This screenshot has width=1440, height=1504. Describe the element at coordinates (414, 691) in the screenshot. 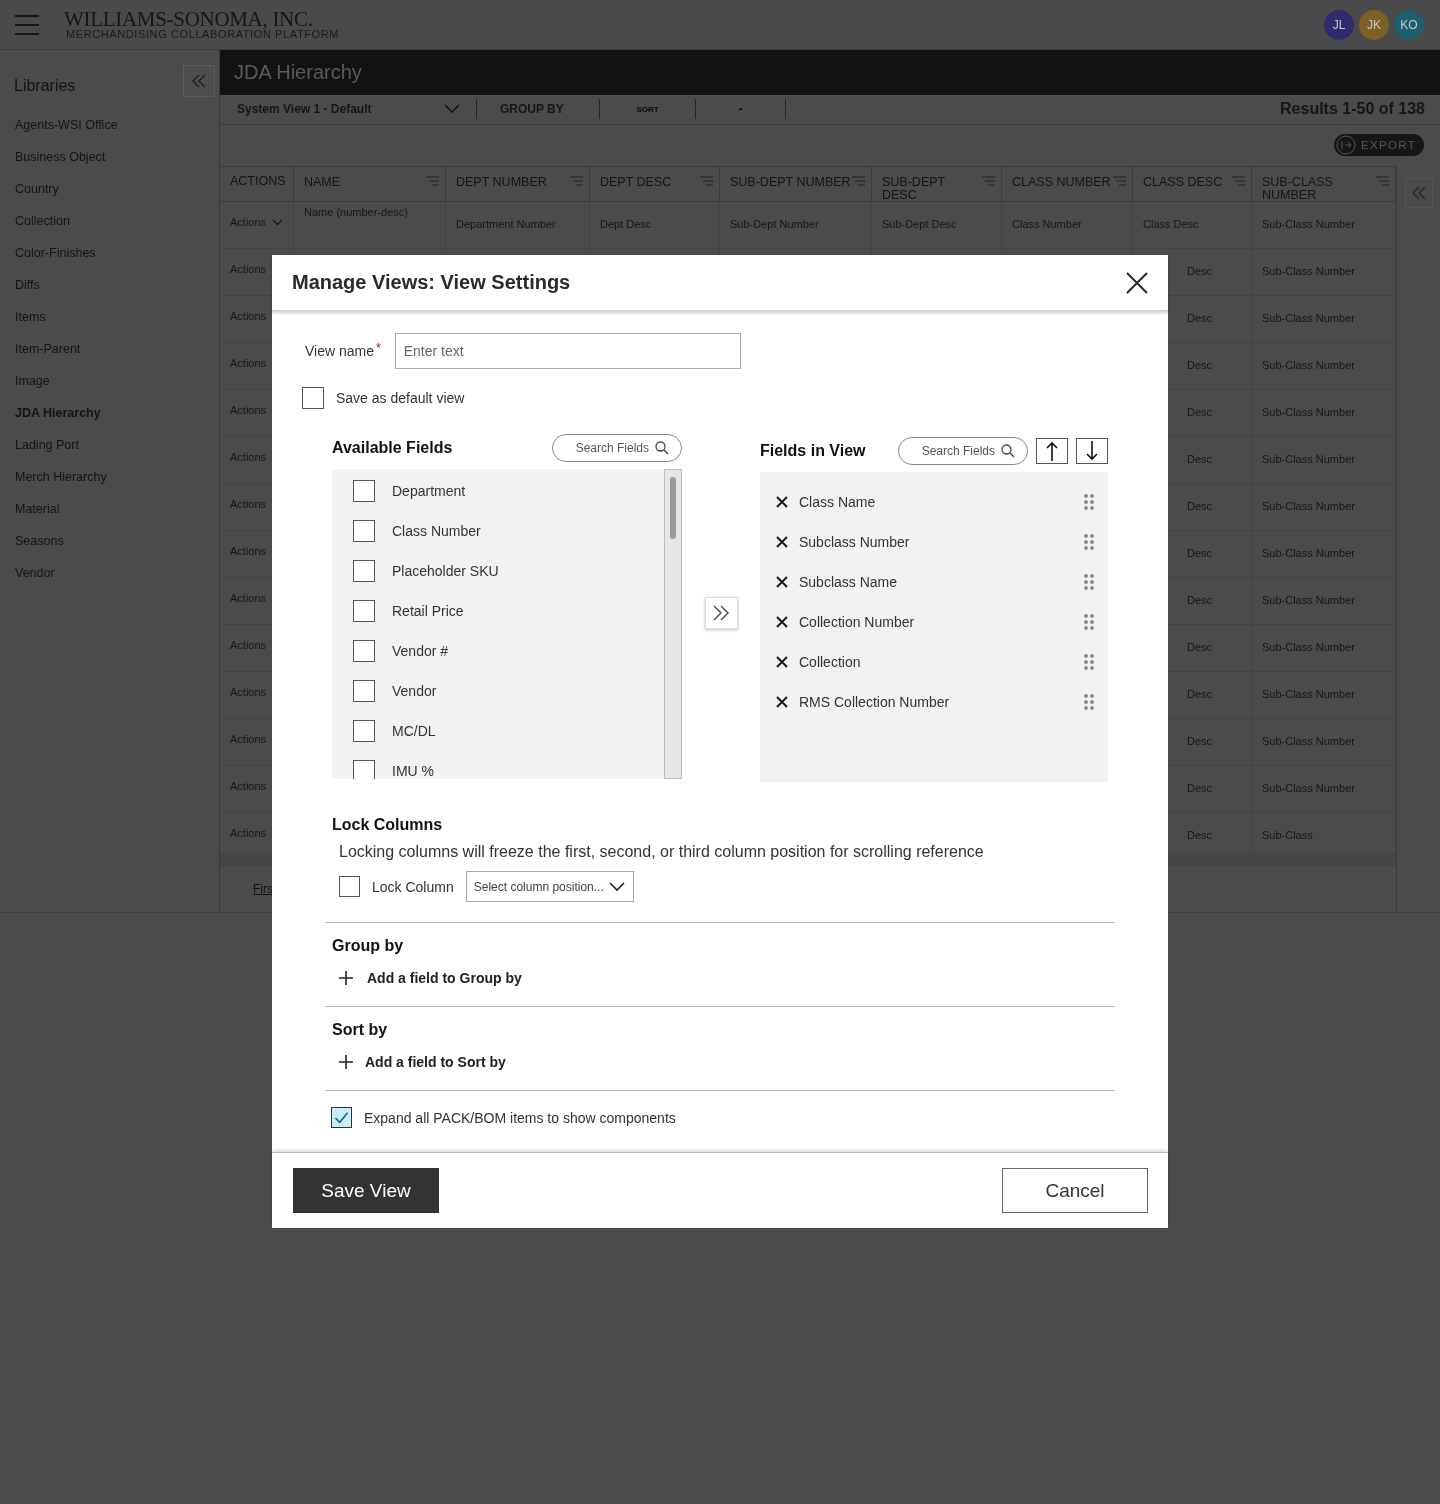

I see `field-option: Vendor` at that location.